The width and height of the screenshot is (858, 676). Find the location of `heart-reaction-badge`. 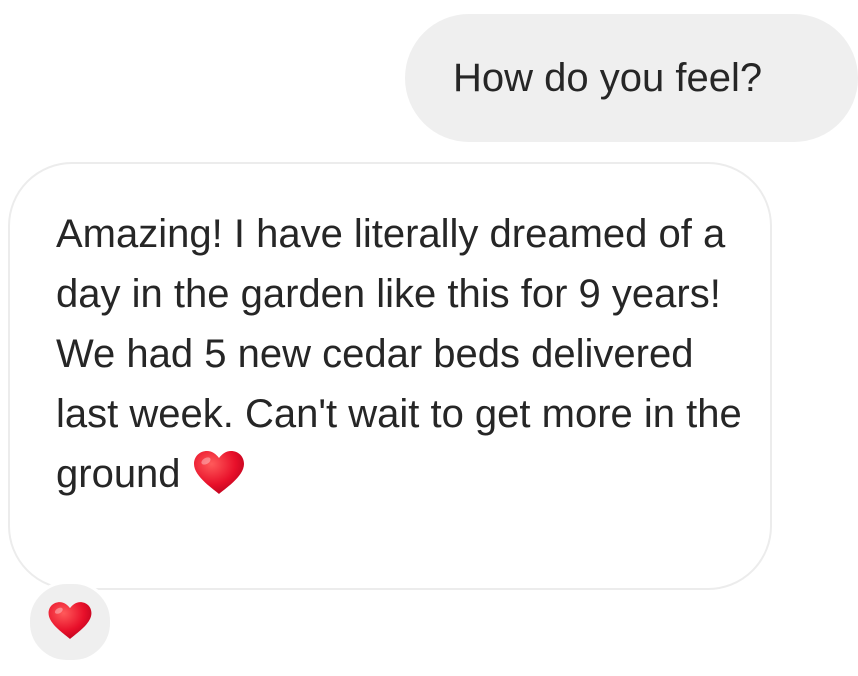

heart-reaction-badge is located at coordinates (70, 622).